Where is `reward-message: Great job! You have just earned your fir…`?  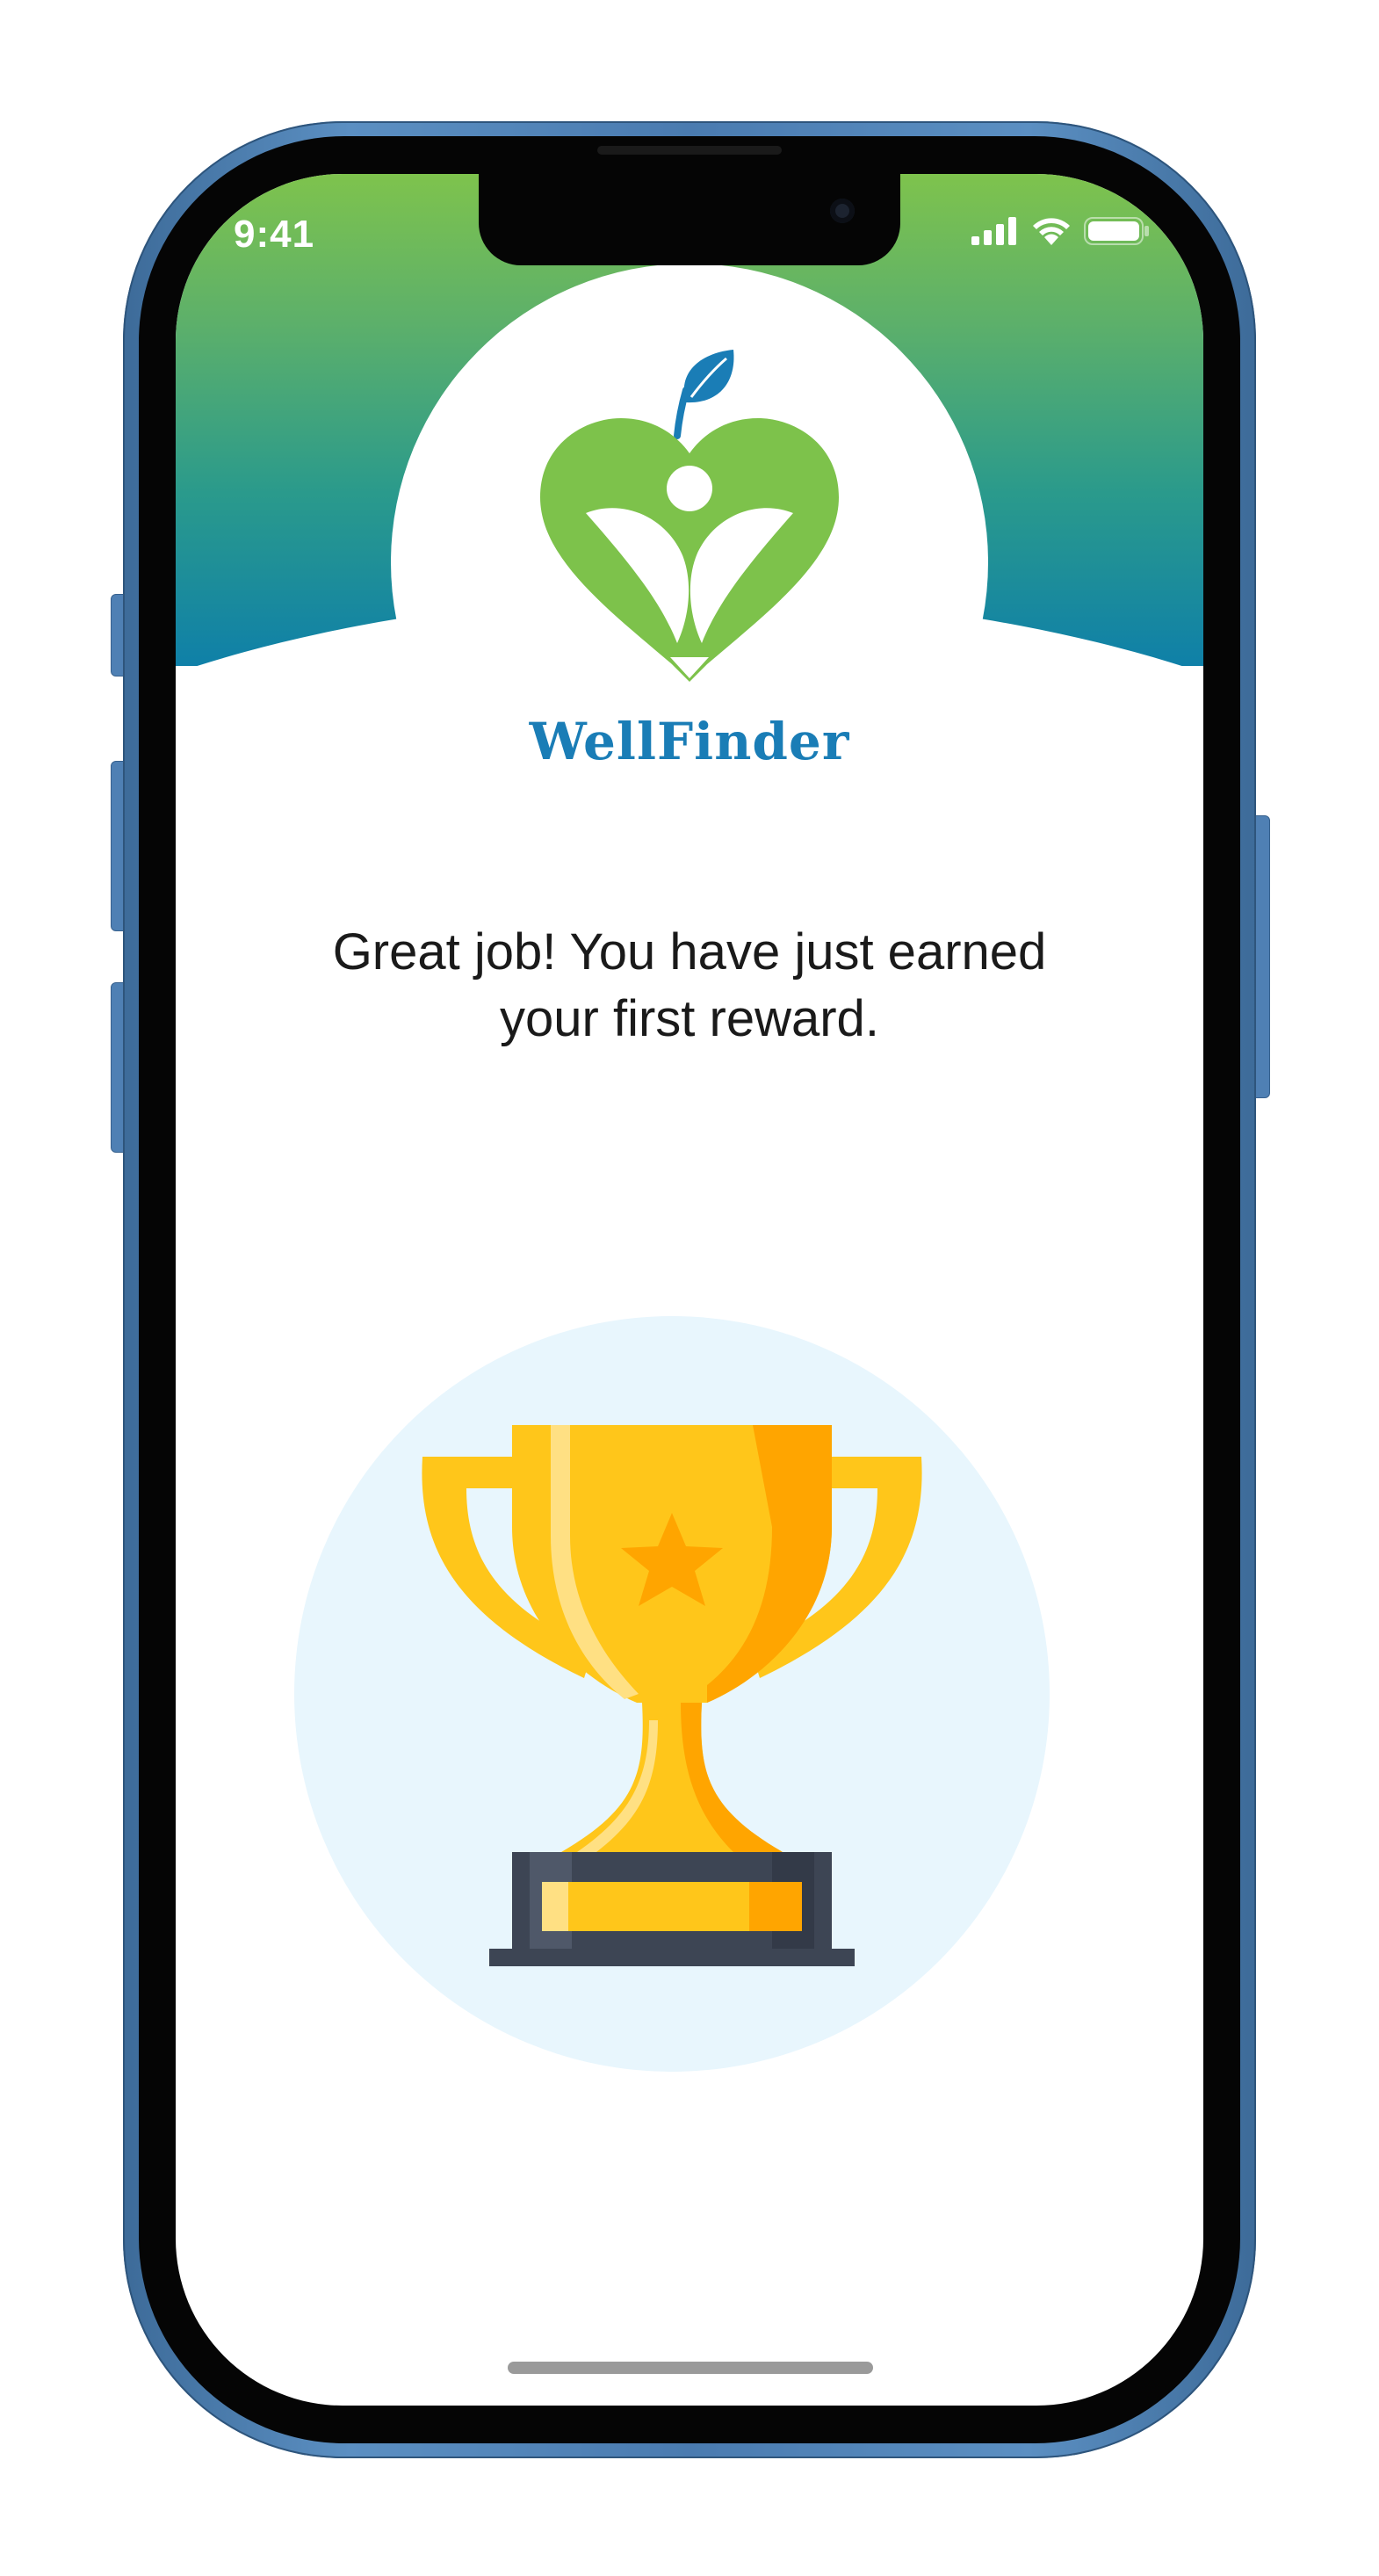 reward-message: Great job! You have just earned your fir… is located at coordinates (689, 986).